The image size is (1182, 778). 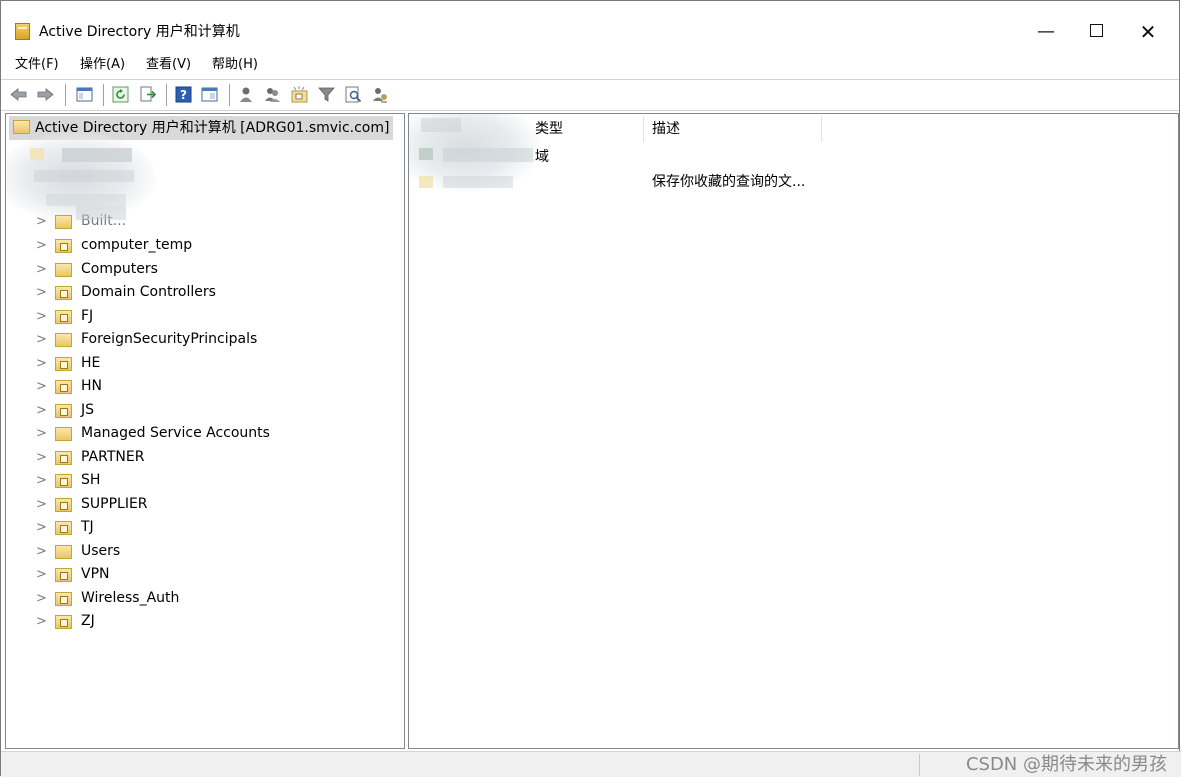 What do you see at coordinates (229, 95) in the screenshot?
I see `toolbar-separator` at bounding box center [229, 95].